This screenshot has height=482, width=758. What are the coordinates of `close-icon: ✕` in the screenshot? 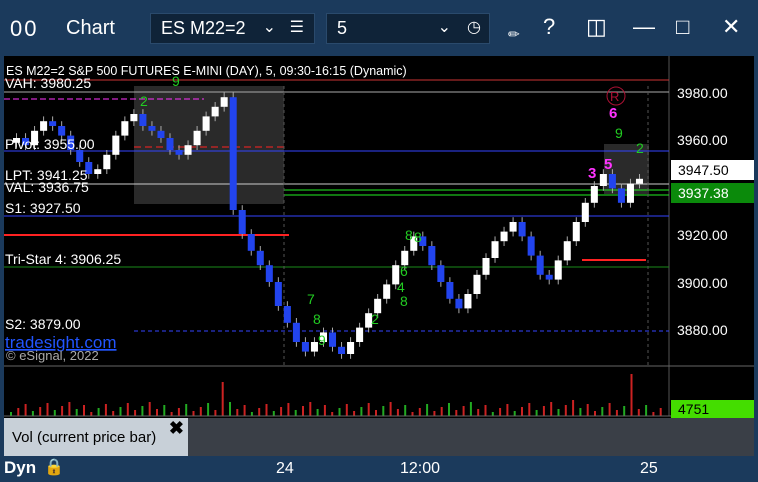 It's located at (731, 27).